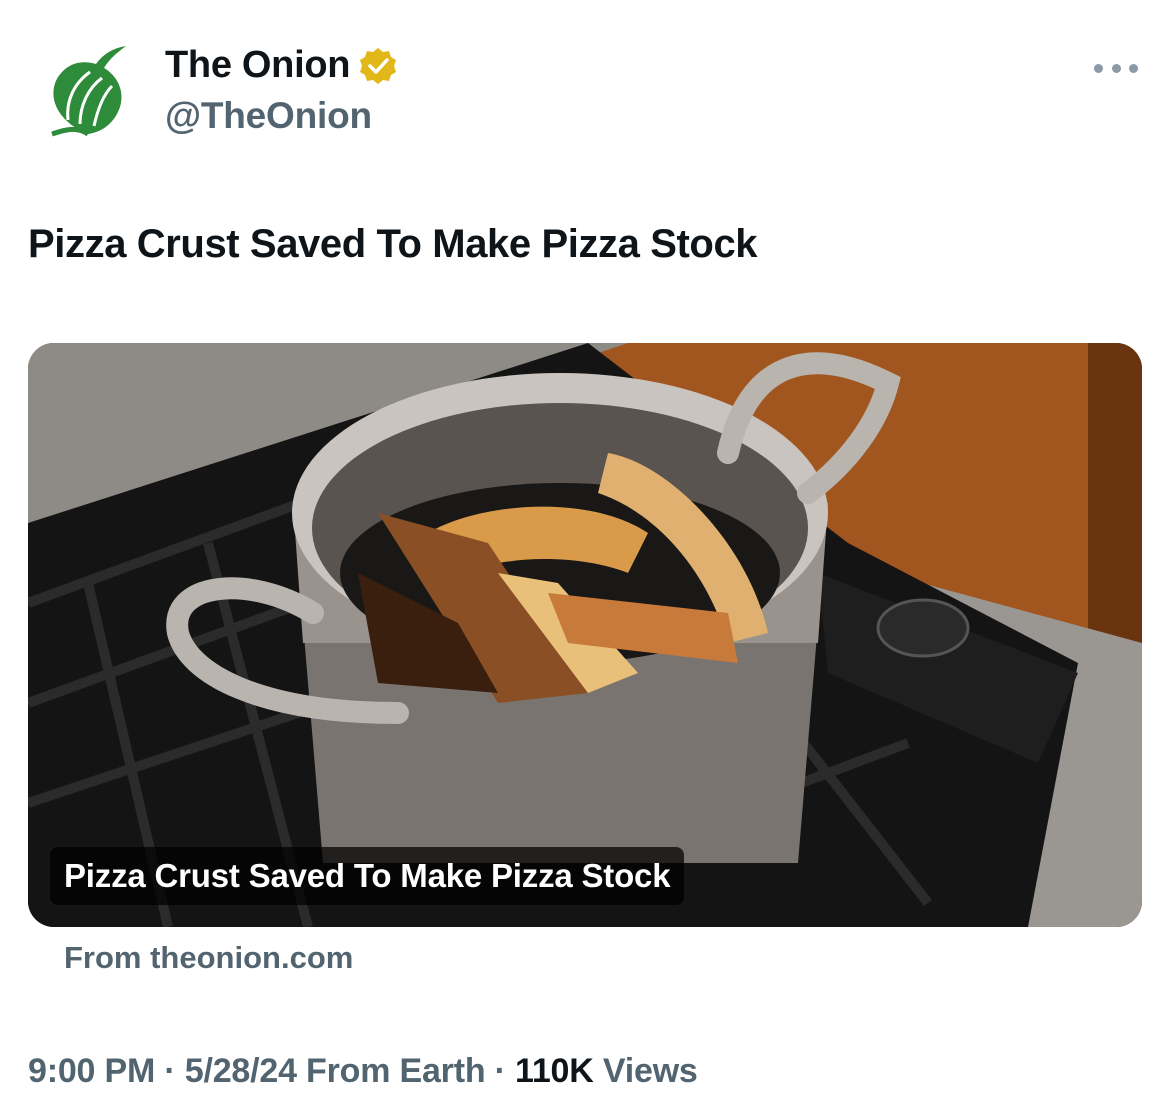 This screenshot has width=1170, height=1098. What do you see at coordinates (645, 1071) in the screenshot?
I see `views-label: Views` at bounding box center [645, 1071].